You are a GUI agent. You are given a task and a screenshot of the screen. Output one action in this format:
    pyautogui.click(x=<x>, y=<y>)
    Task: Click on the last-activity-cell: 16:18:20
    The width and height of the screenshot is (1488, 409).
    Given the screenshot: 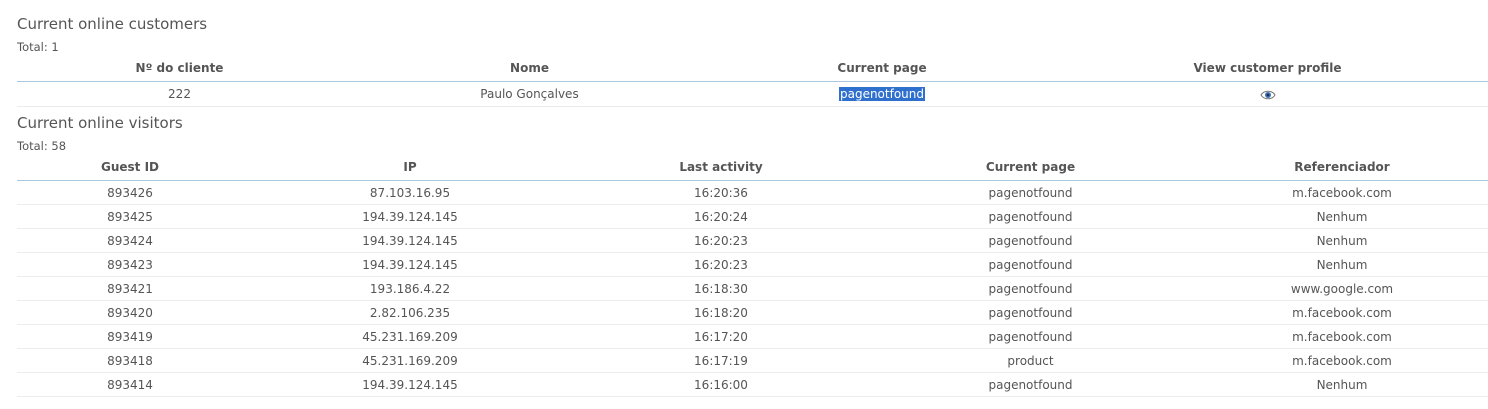 What is the action you would take?
    pyautogui.click(x=721, y=312)
    